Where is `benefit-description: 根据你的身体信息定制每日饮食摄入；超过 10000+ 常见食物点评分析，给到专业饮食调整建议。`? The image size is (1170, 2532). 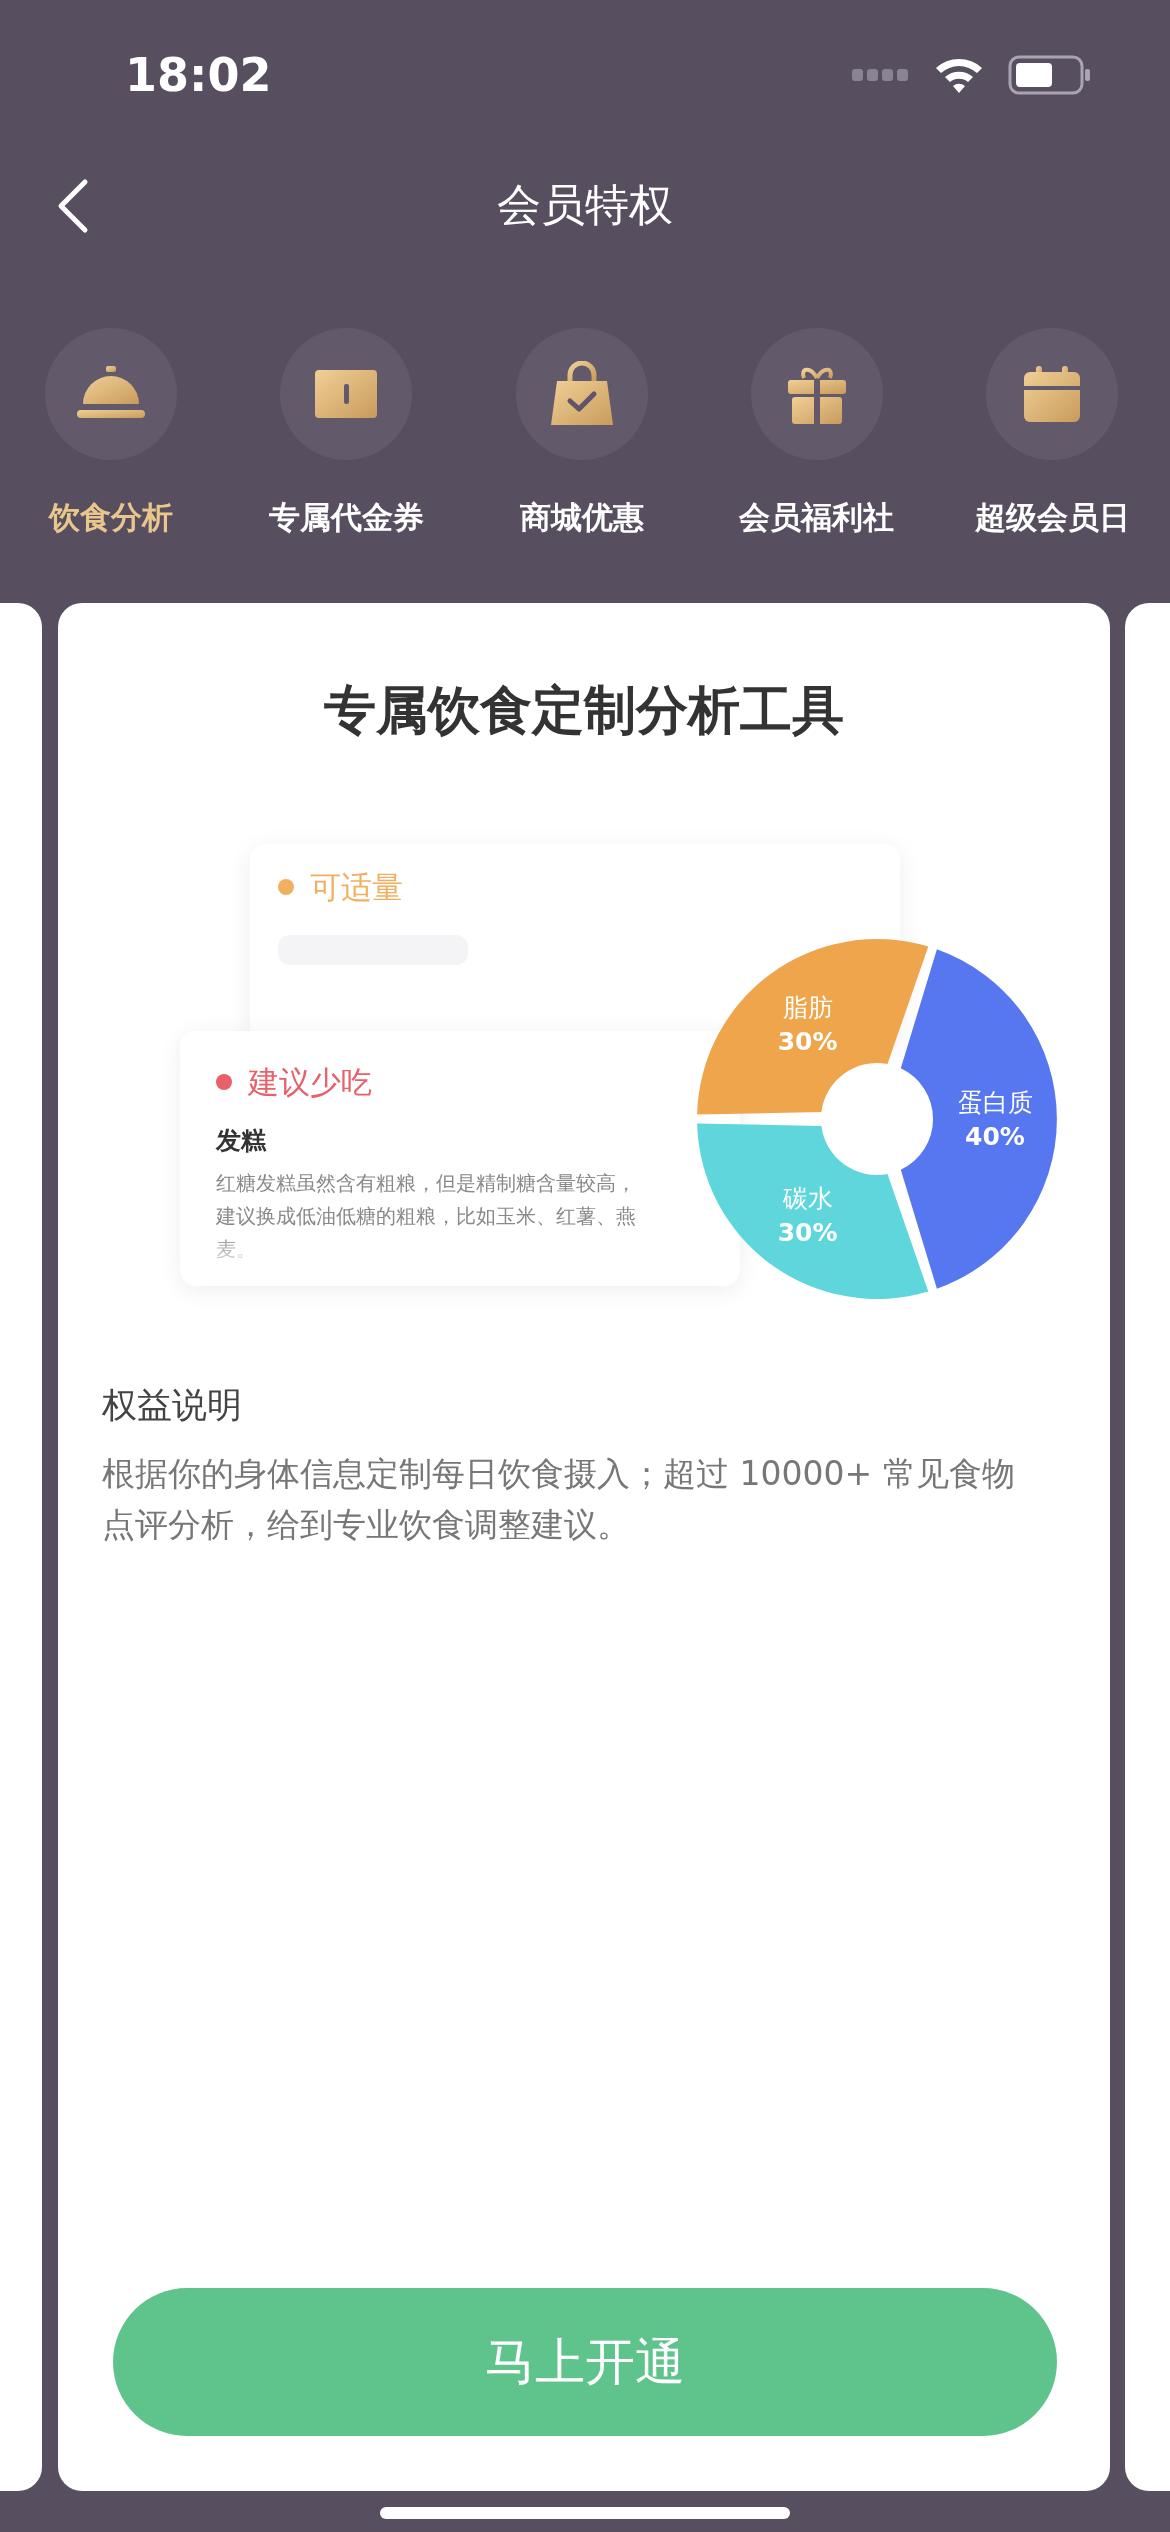
benefit-description: 根据你的身体信息定制每日饮食摄入；超过 10000+ 常见食物点评分析，给到专业饮食调整建议。 is located at coordinates (559, 1499).